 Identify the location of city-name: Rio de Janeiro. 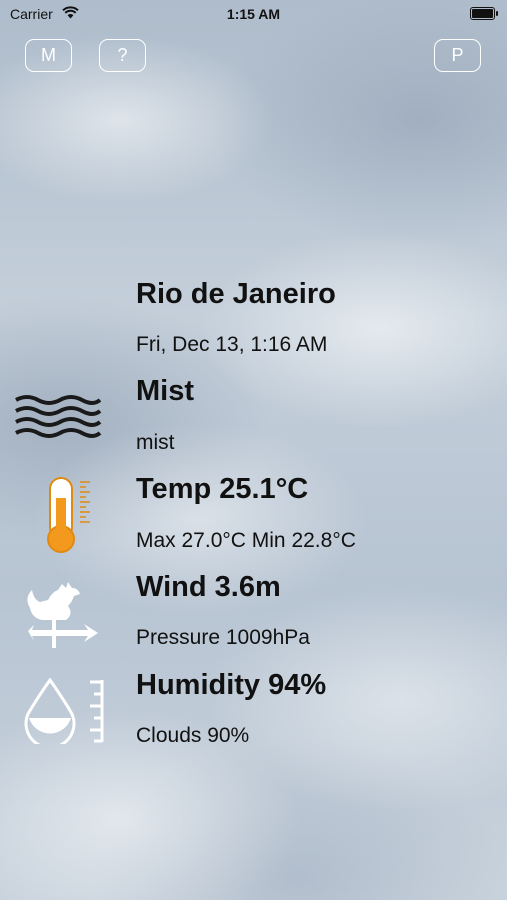
(236, 294).